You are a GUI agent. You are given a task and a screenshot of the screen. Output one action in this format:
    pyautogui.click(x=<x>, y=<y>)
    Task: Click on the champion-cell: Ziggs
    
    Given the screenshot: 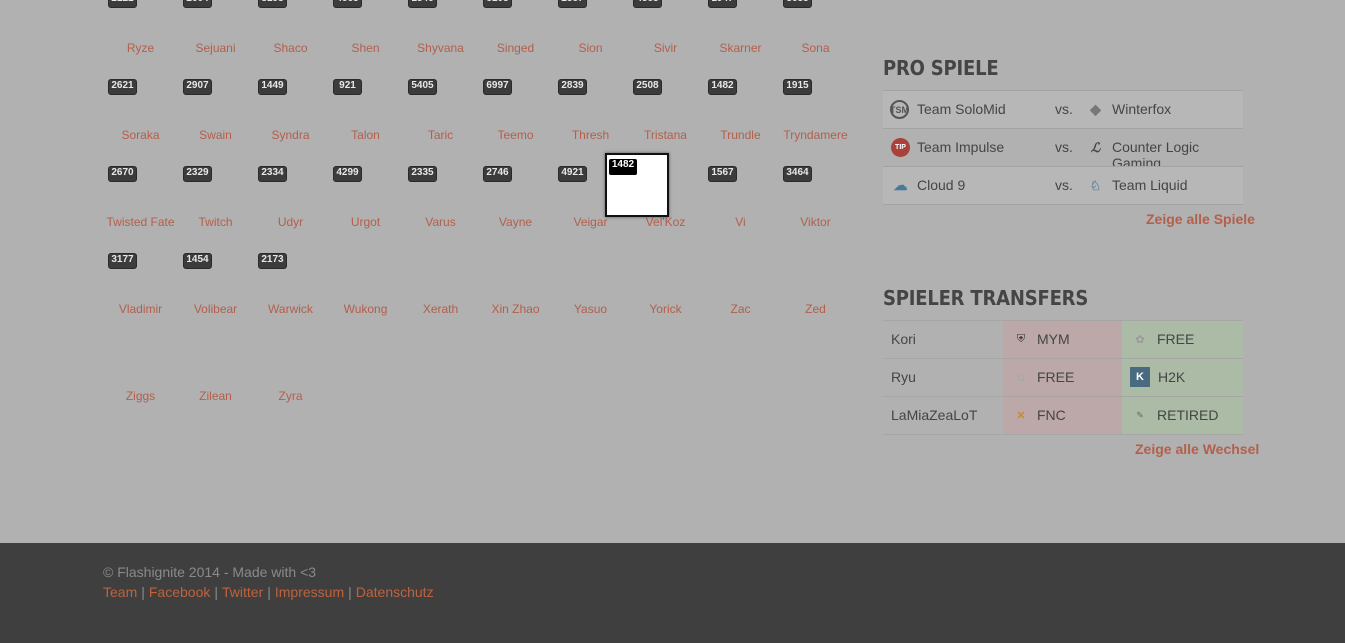 What is the action you would take?
    pyautogui.click(x=140, y=379)
    